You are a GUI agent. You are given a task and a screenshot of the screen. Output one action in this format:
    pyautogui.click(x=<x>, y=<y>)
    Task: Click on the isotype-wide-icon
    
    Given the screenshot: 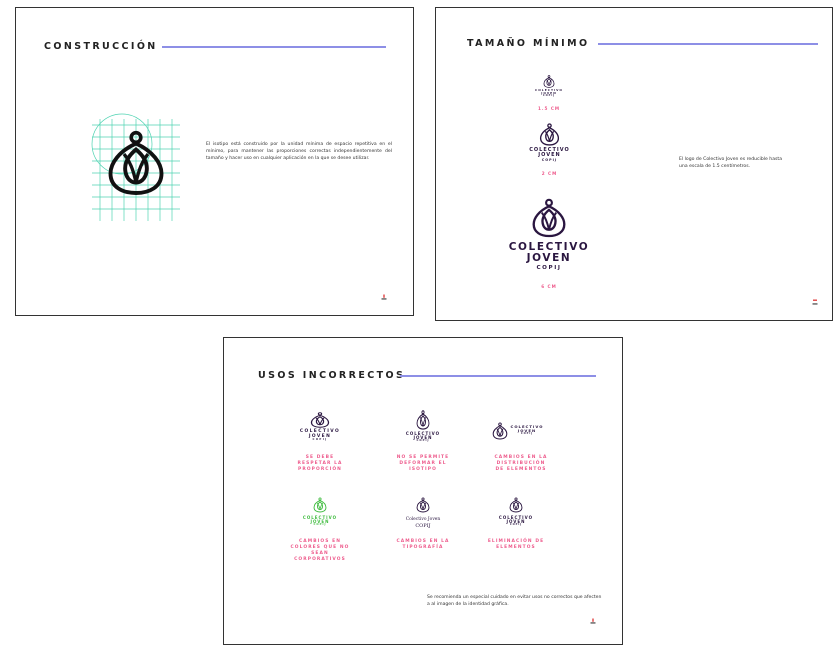 What is the action you would take?
    pyautogui.click(x=320, y=420)
    